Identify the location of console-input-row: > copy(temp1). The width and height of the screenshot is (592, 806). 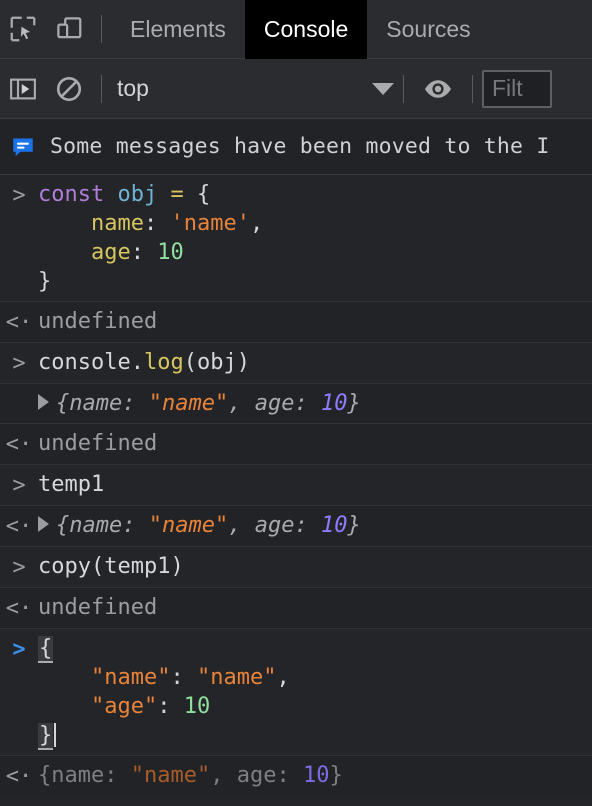
(296, 567).